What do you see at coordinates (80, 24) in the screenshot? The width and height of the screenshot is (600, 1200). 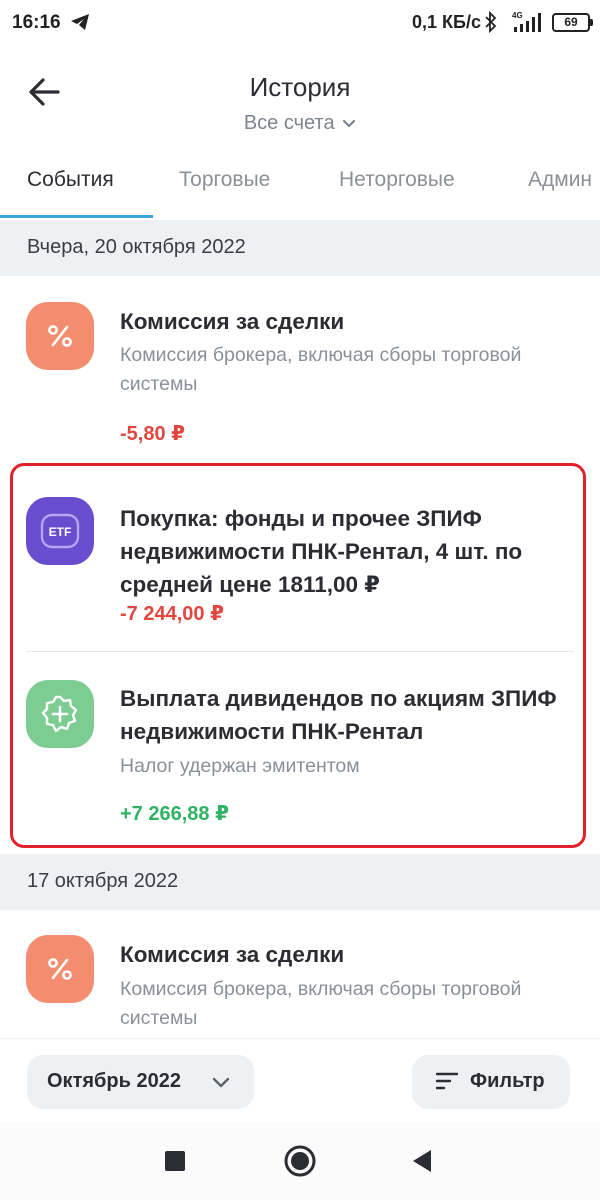 I see `telegram-icon` at bounding box center [80, 24].